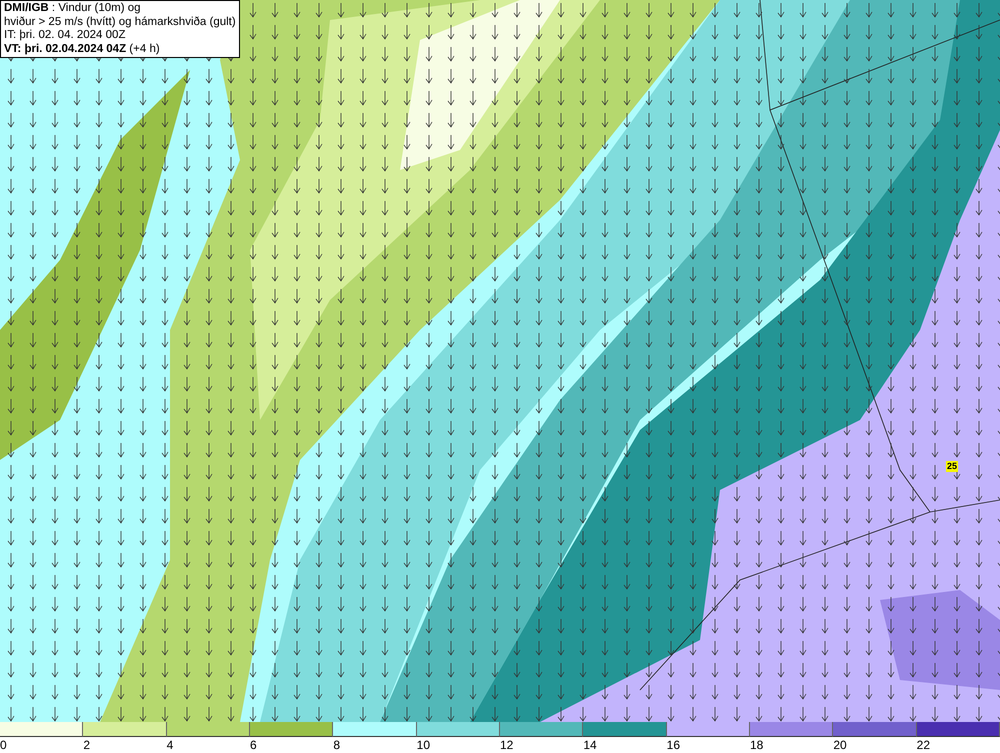  Describe the element at coordinates (253, 745) in the screenshot. I see `legend-tick: 6` at that location.